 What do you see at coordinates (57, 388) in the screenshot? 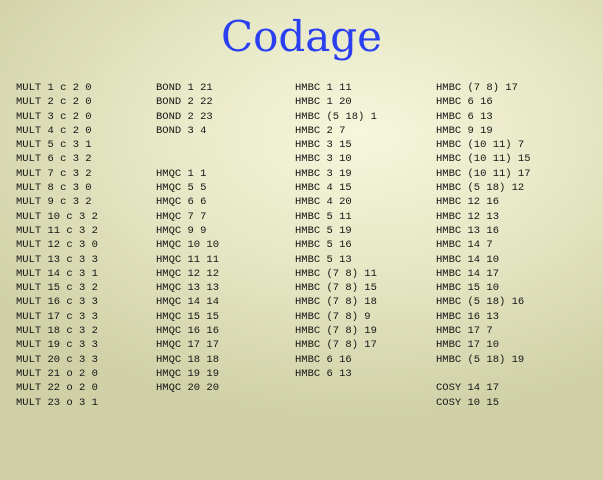
I see `code-line: MULT 22 o 2 0` at bounding box center [57, 388].